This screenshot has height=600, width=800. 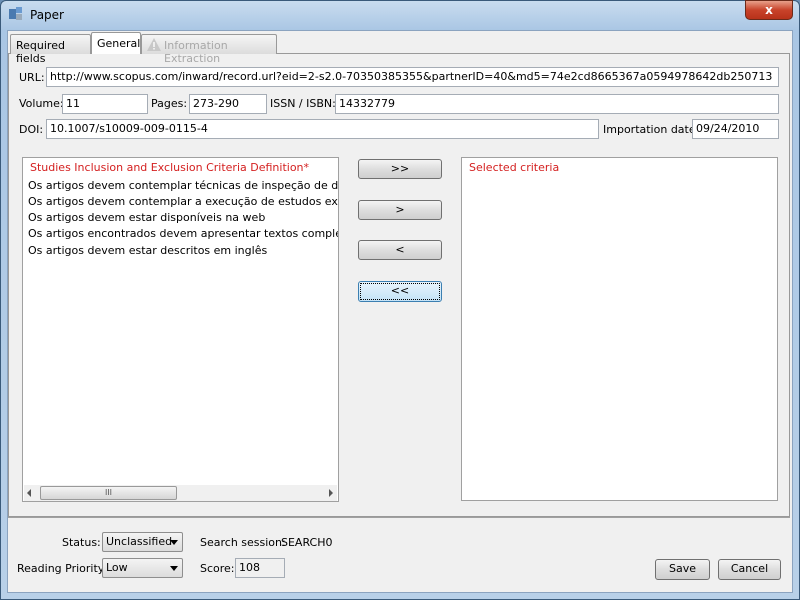 What do you see at coordinates (735, 129) in the screenshot?
I see `importation-date-input: 09/24/2010` at bounding box center [735, 129].